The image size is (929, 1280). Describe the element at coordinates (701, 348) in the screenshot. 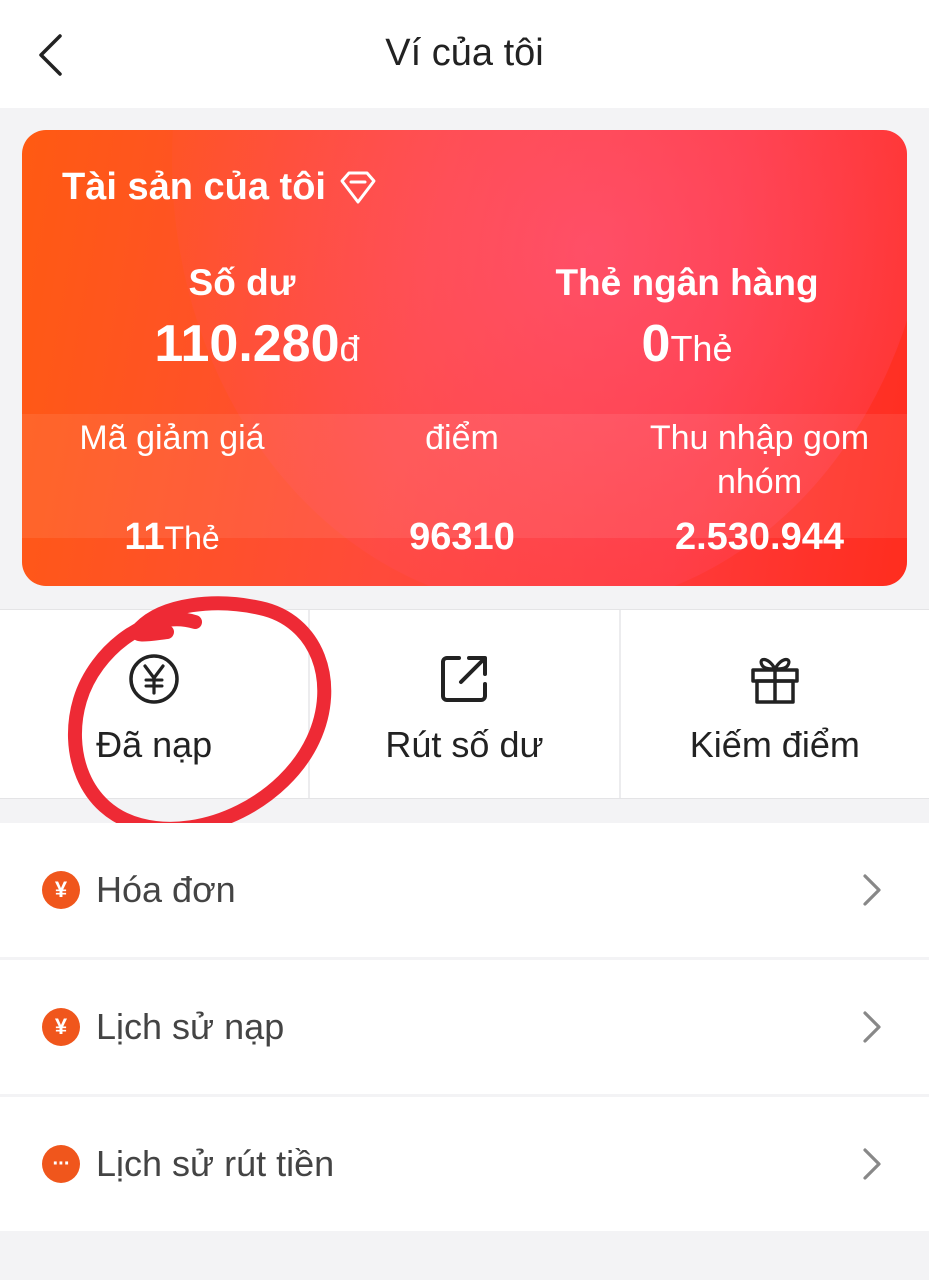

I see `bank-cards-unit: Thẻ` at that location.